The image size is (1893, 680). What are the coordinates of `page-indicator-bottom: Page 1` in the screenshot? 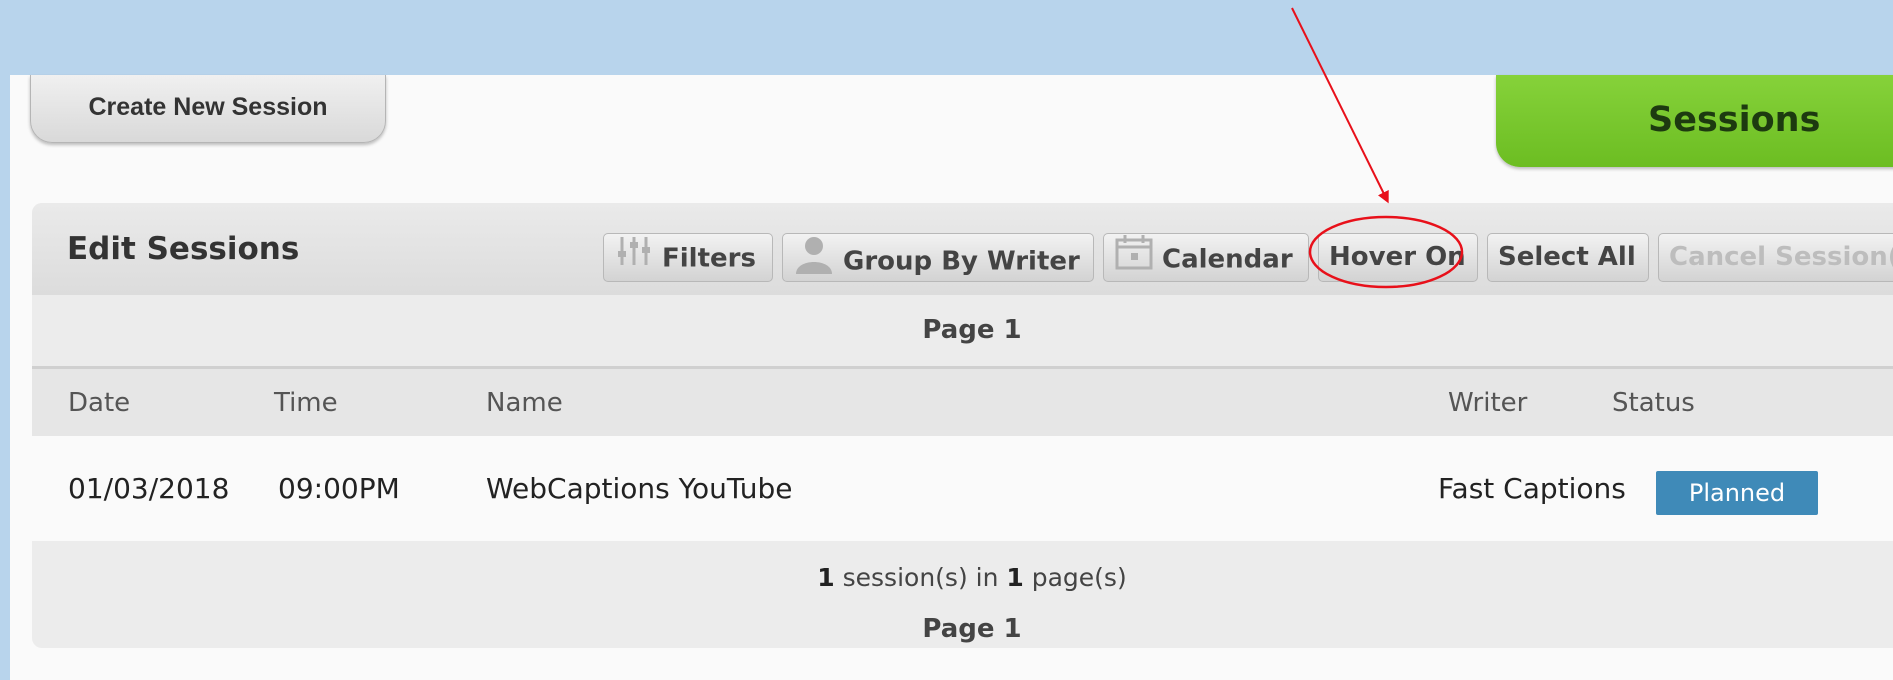 It's located at (972, 629).